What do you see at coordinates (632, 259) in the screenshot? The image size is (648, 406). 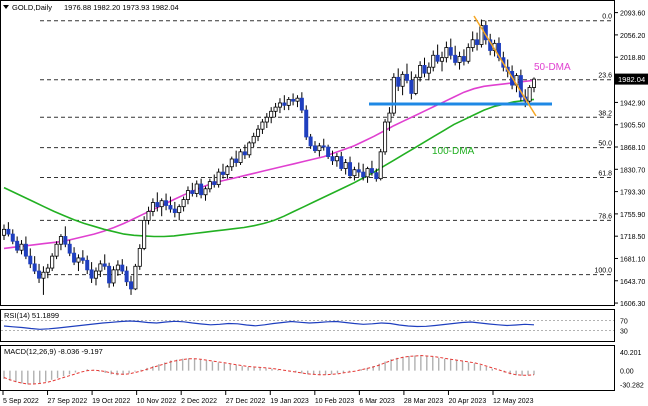 I see `price-tick-label: 1681.10` at bounding box center [632, 259].